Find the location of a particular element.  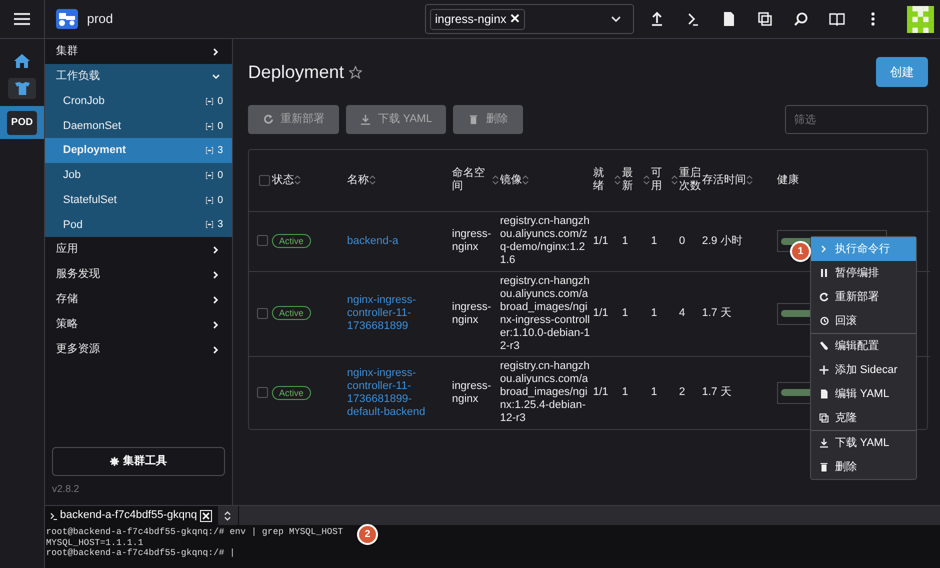

table-cell-text: registry.cn-hangzhou.aliyuncs.com/abroad_images/nginx-ingress-controller:1.10.0-debian-12-r3 is located at coordinates (545, 313).